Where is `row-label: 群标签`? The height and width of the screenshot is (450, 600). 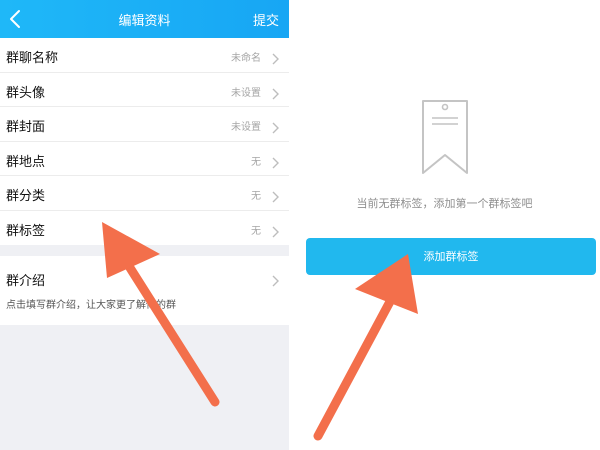
row-label: 群标签 is located at coordinates (26, 231).